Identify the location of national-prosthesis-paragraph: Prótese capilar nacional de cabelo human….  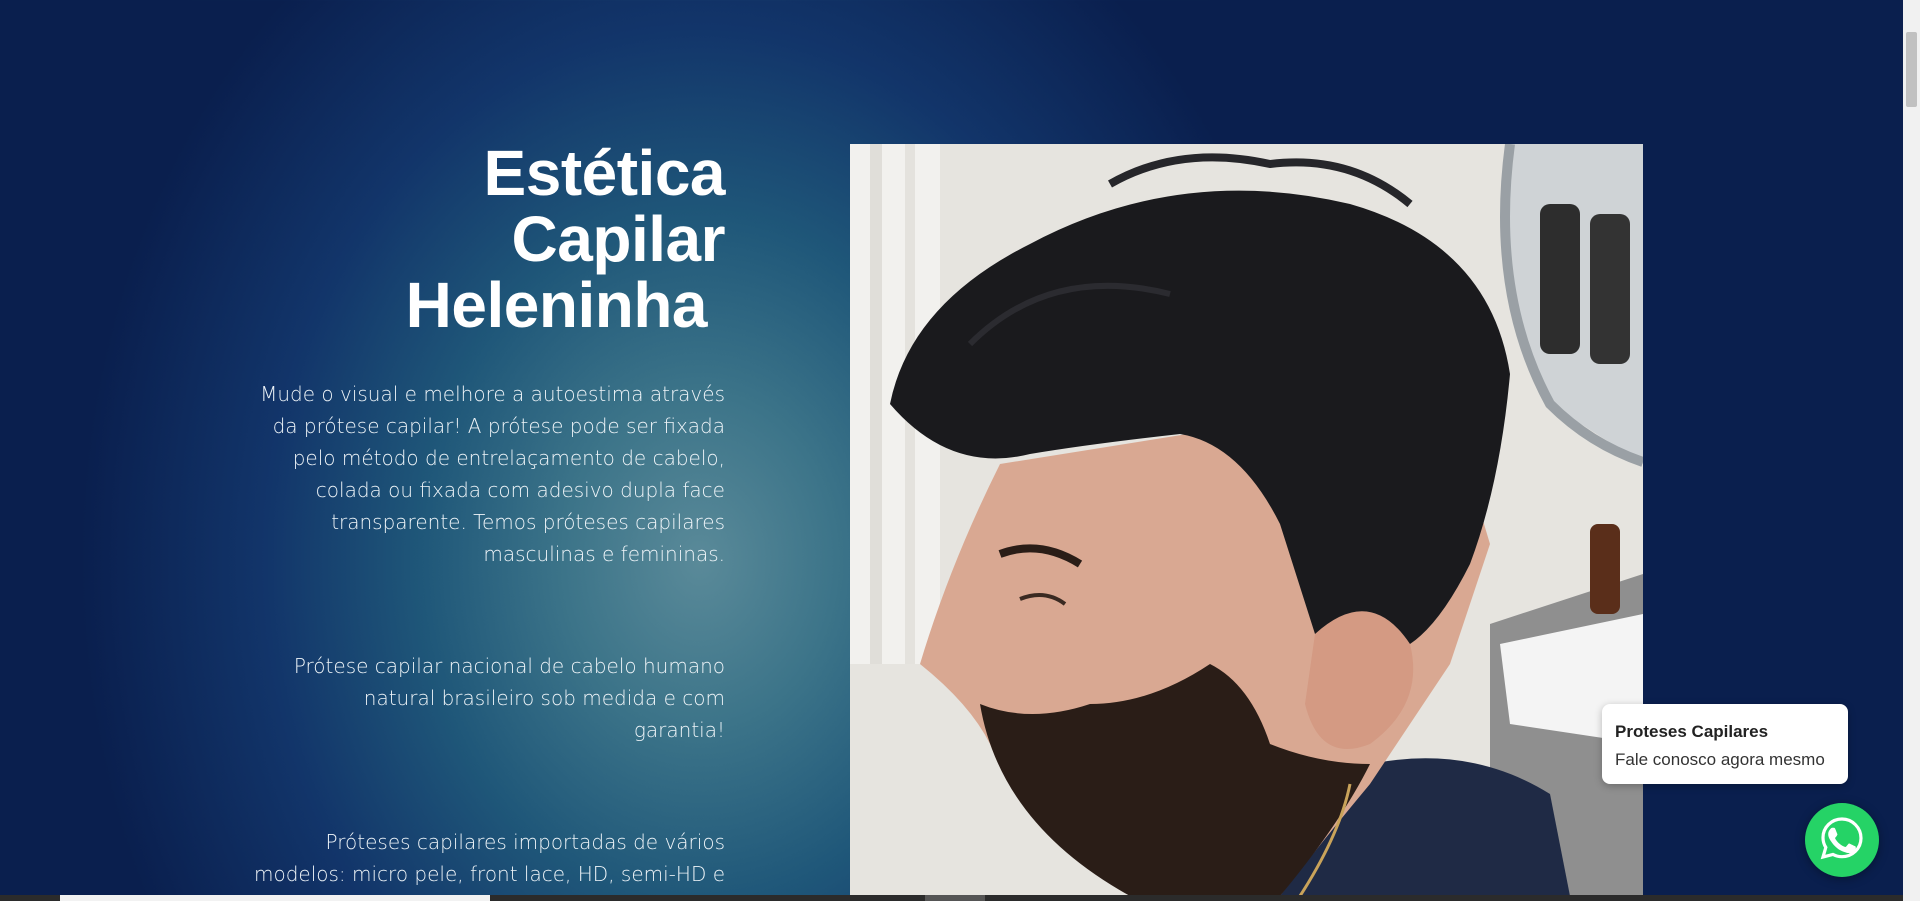
(509, 698).